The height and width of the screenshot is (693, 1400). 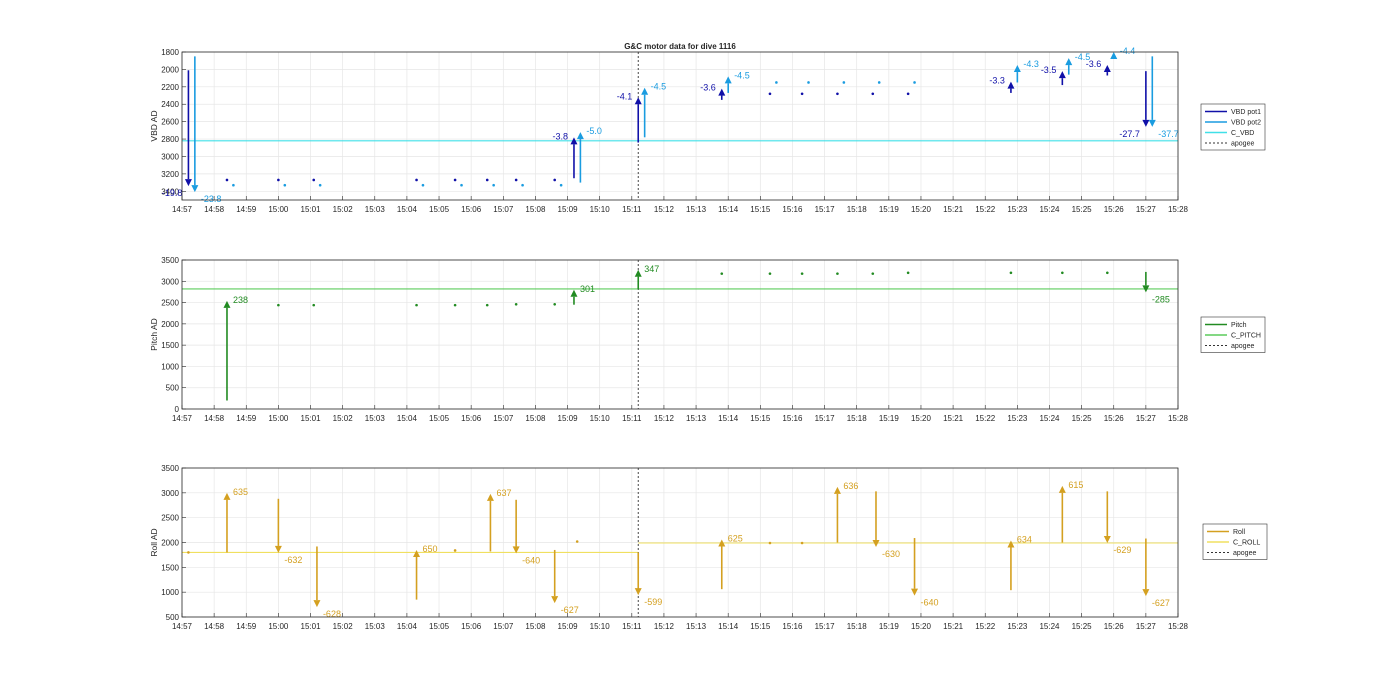 I want to click on data-label: 650, so click(x=430, y=549).